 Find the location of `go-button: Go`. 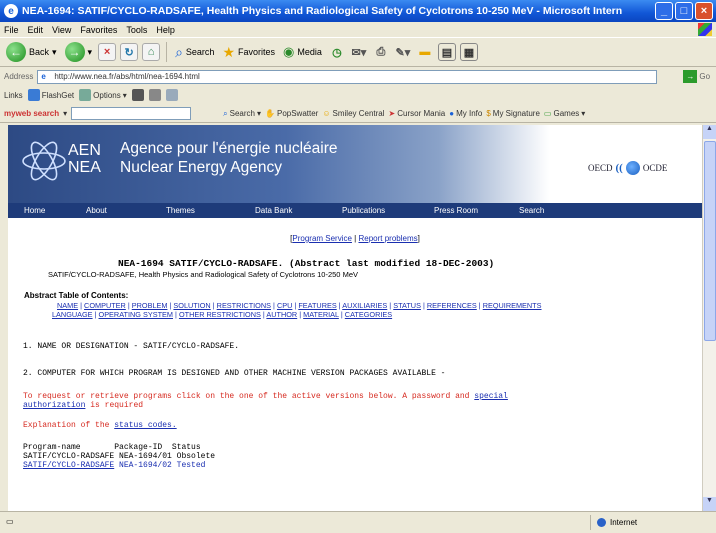

go-button: Go is located at coordinates (704, 76).